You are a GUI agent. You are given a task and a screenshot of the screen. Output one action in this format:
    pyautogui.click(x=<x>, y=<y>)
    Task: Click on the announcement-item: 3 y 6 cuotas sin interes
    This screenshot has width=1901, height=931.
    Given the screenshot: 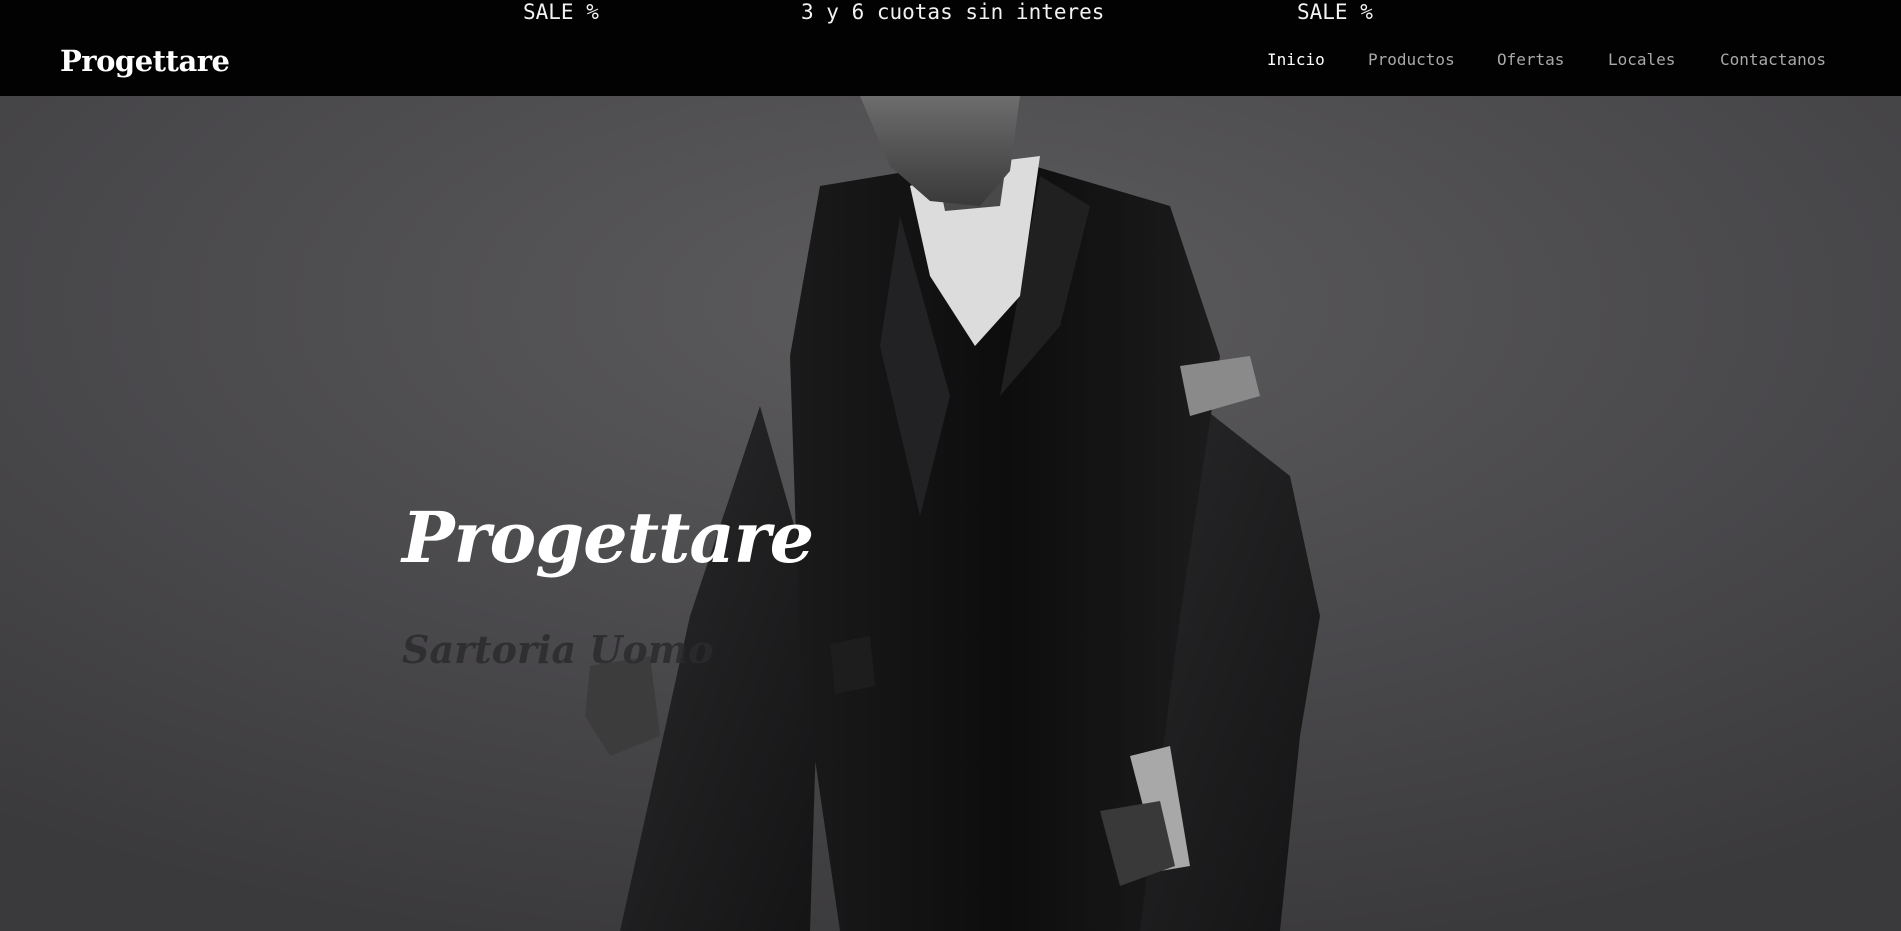 What is the action you would take?
    pyautogui.click(x=953, y=12)
    